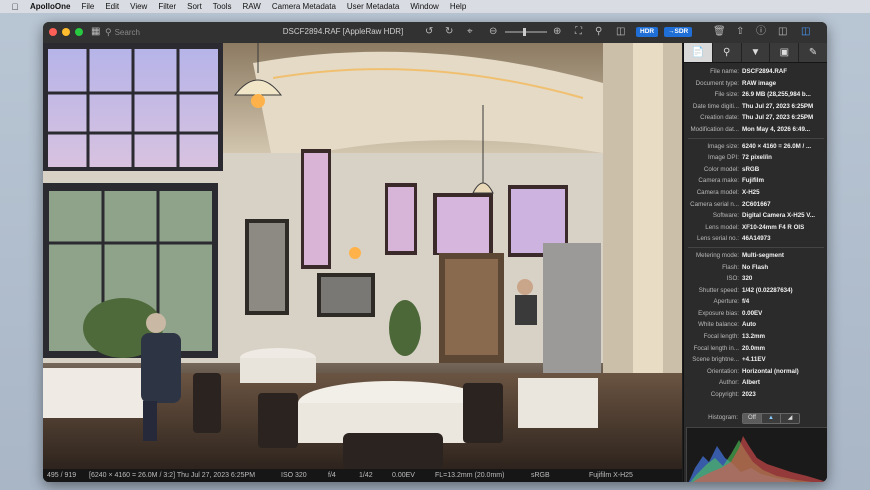 This screenshot has height=490, width=870. I want to click on status-ev: 0.00EV, so click(403, 475).